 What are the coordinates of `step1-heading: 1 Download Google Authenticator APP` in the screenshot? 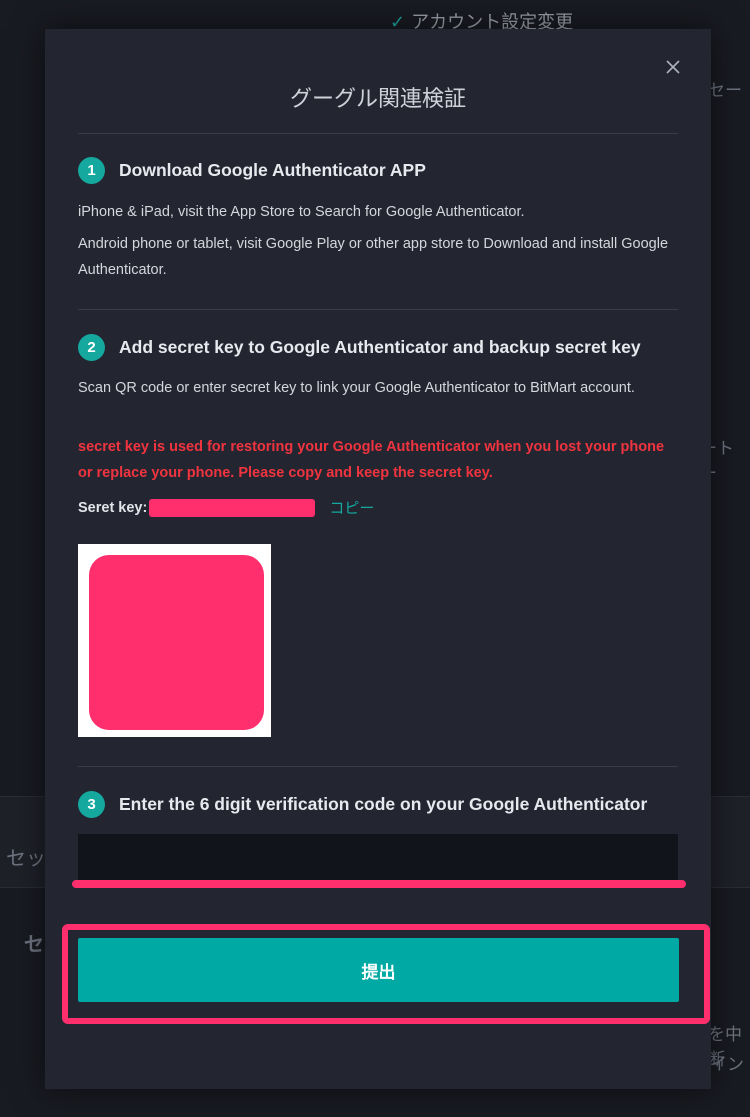 It's located at (252, 170).